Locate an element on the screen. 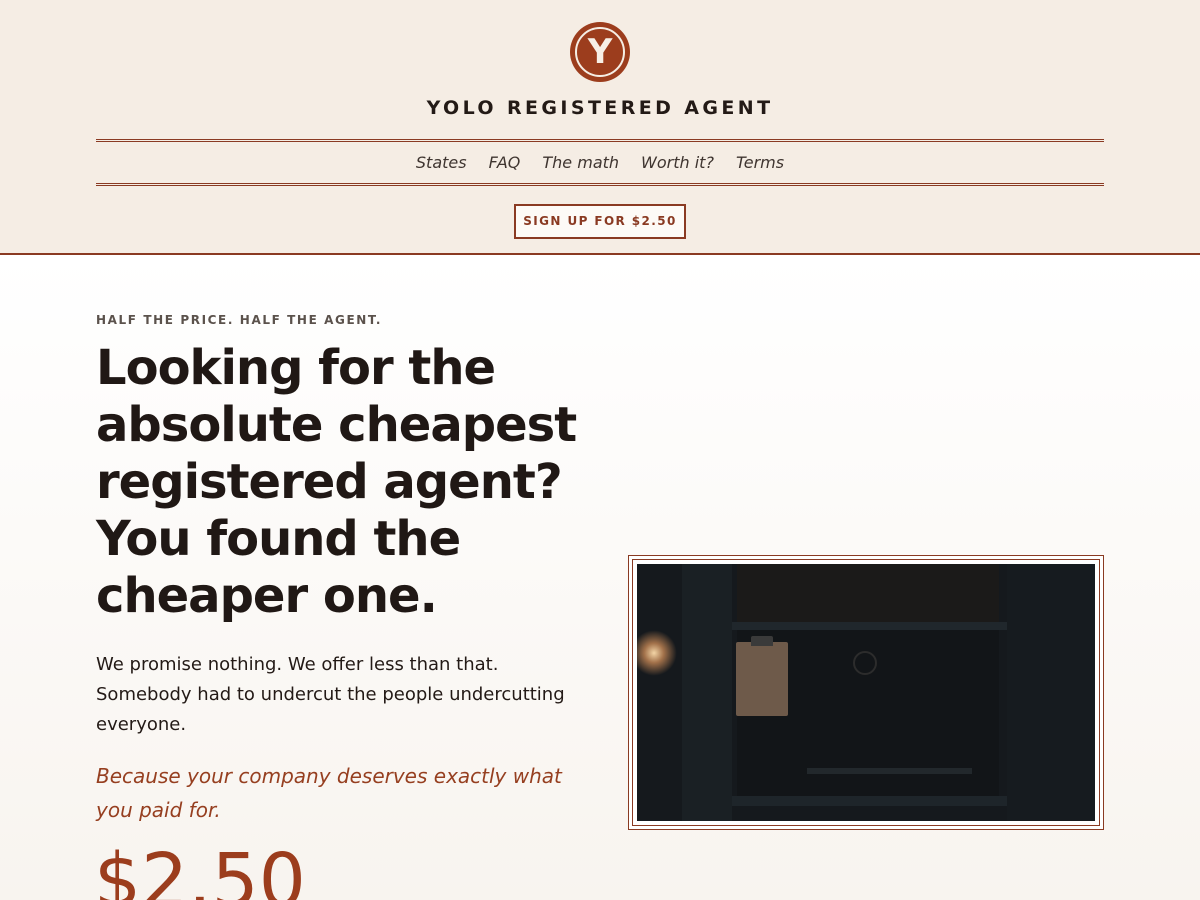 This screenshot has width=1200, height=900. photo-window-sash is located at coordinates (869, 626).